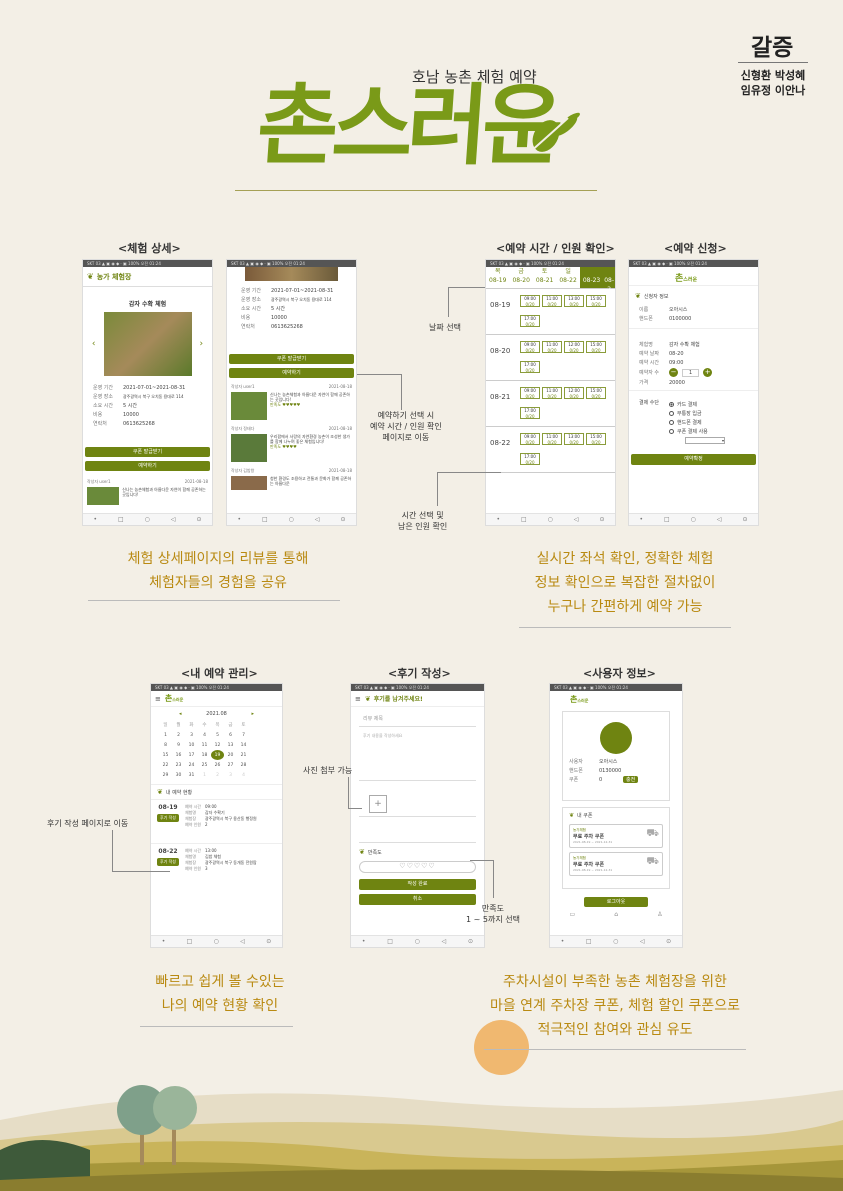  Describe the element at coordinates (217, 775) in the screenshot. I see `calendar-day: 2` at that location.